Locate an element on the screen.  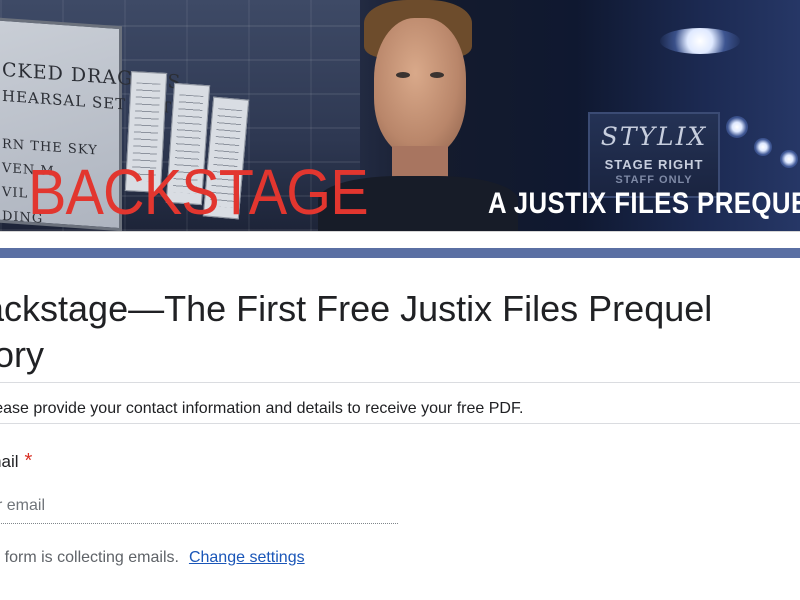
banner-title: BACKSTAGE is located at coordinates (198, 192).